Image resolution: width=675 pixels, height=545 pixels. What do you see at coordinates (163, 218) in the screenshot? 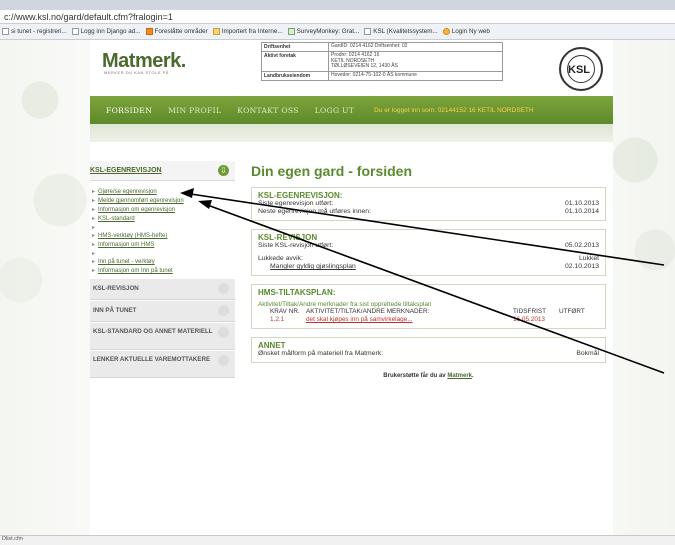
I see `sidebar-link-ksl-standard: KSL-standard` at bounding box center [163, 218].